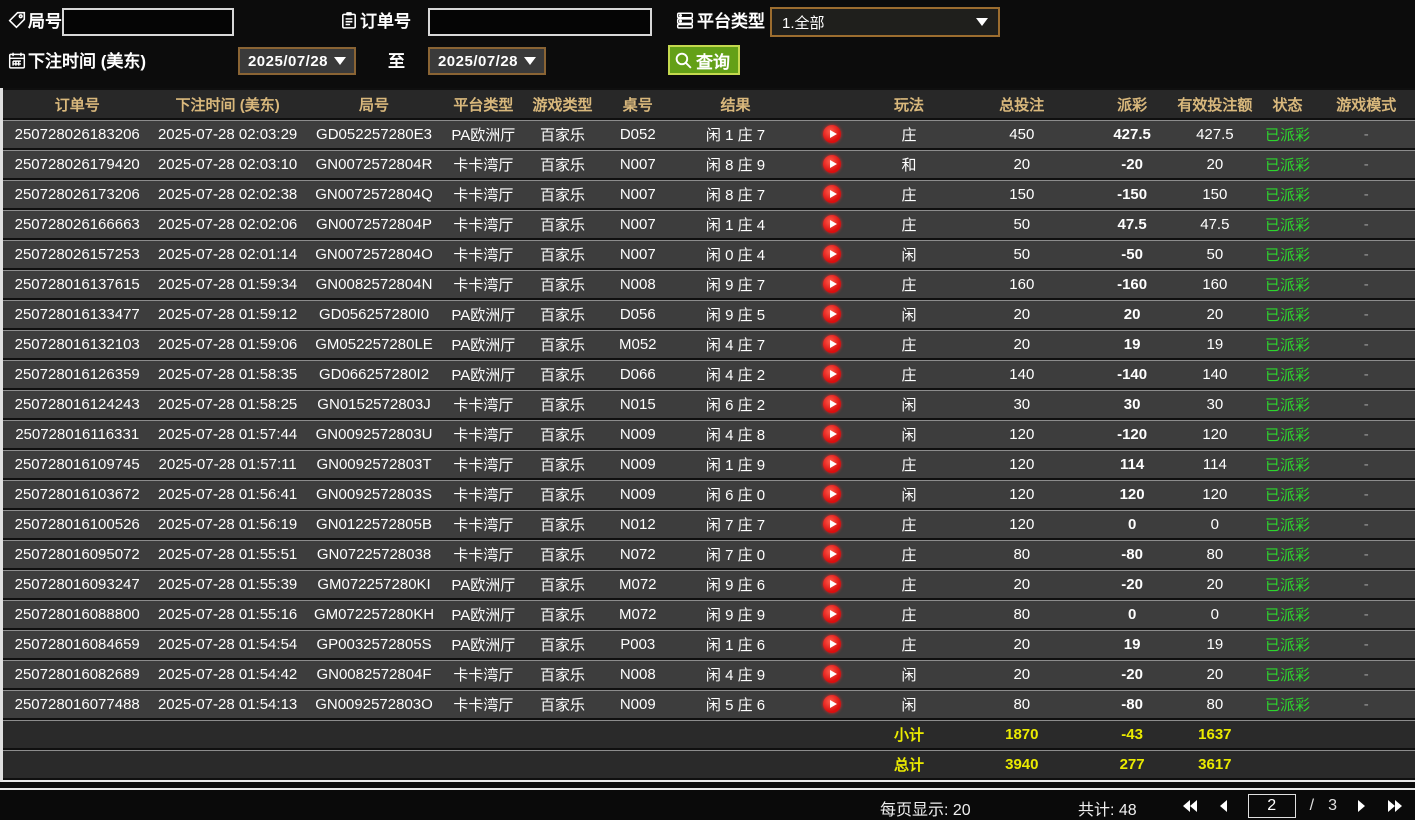 The height and width of the screenshot is (820, 1415). I want to click on cell-payout: 19, so click(1132, 344).